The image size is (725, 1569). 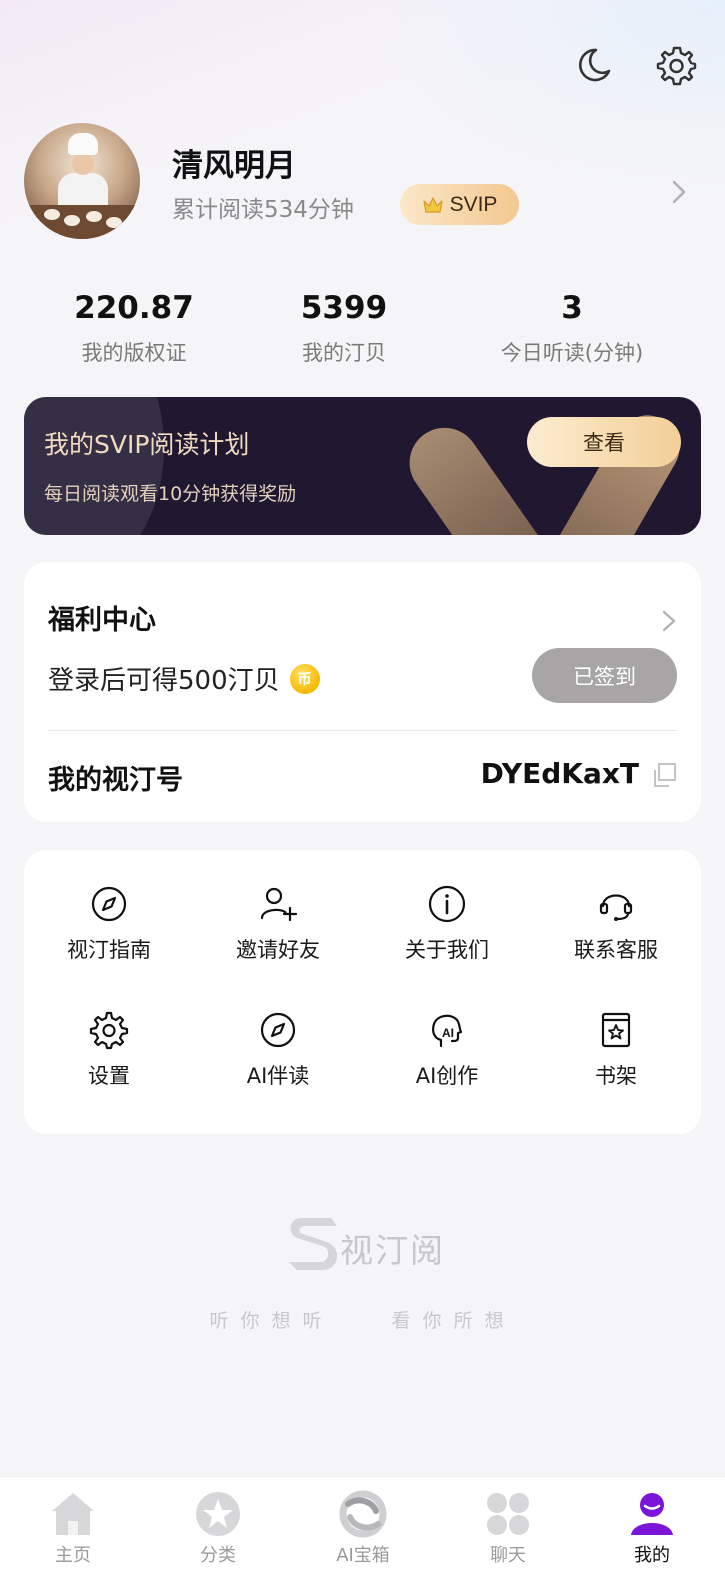 I want to click on grid-item-guide: 视汀指南, so click(x=109, y=924).